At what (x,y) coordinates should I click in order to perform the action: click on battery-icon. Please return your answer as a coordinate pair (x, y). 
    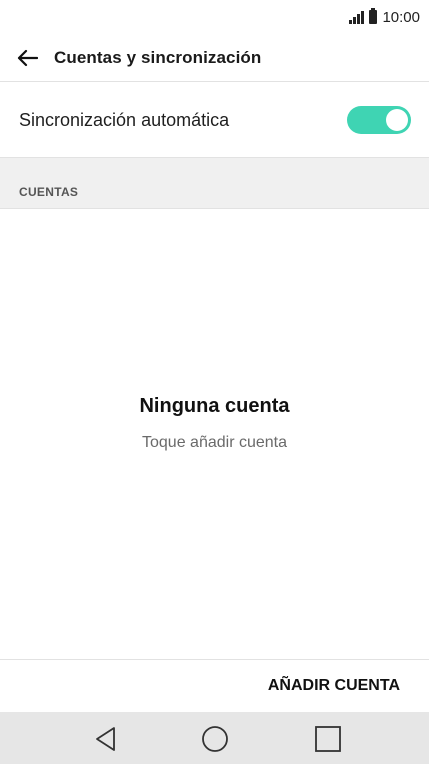
    Looking at the image, I should click on (373, 16).